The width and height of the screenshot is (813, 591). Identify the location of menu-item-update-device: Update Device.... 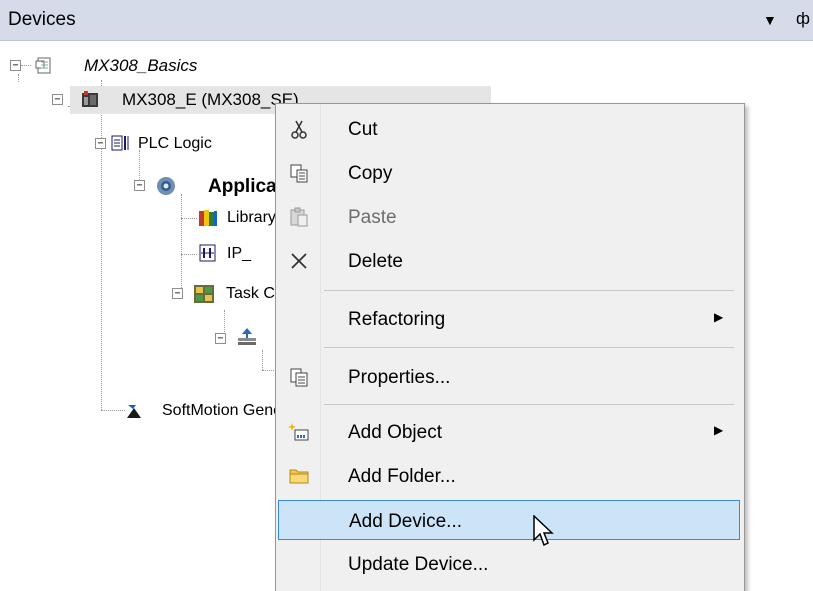
(509, 564).